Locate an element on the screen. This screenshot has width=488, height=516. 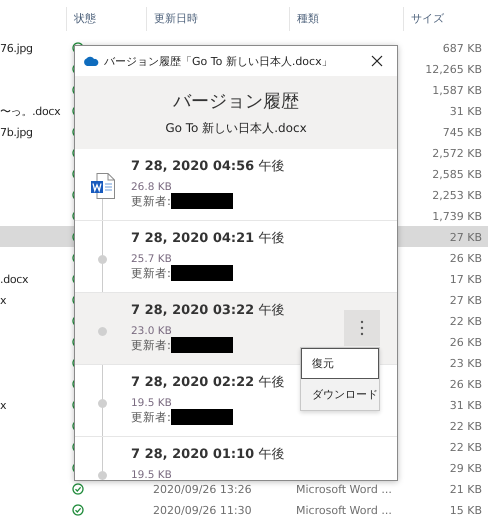
file-size: 17 KB is located at coordinates (466, 279).